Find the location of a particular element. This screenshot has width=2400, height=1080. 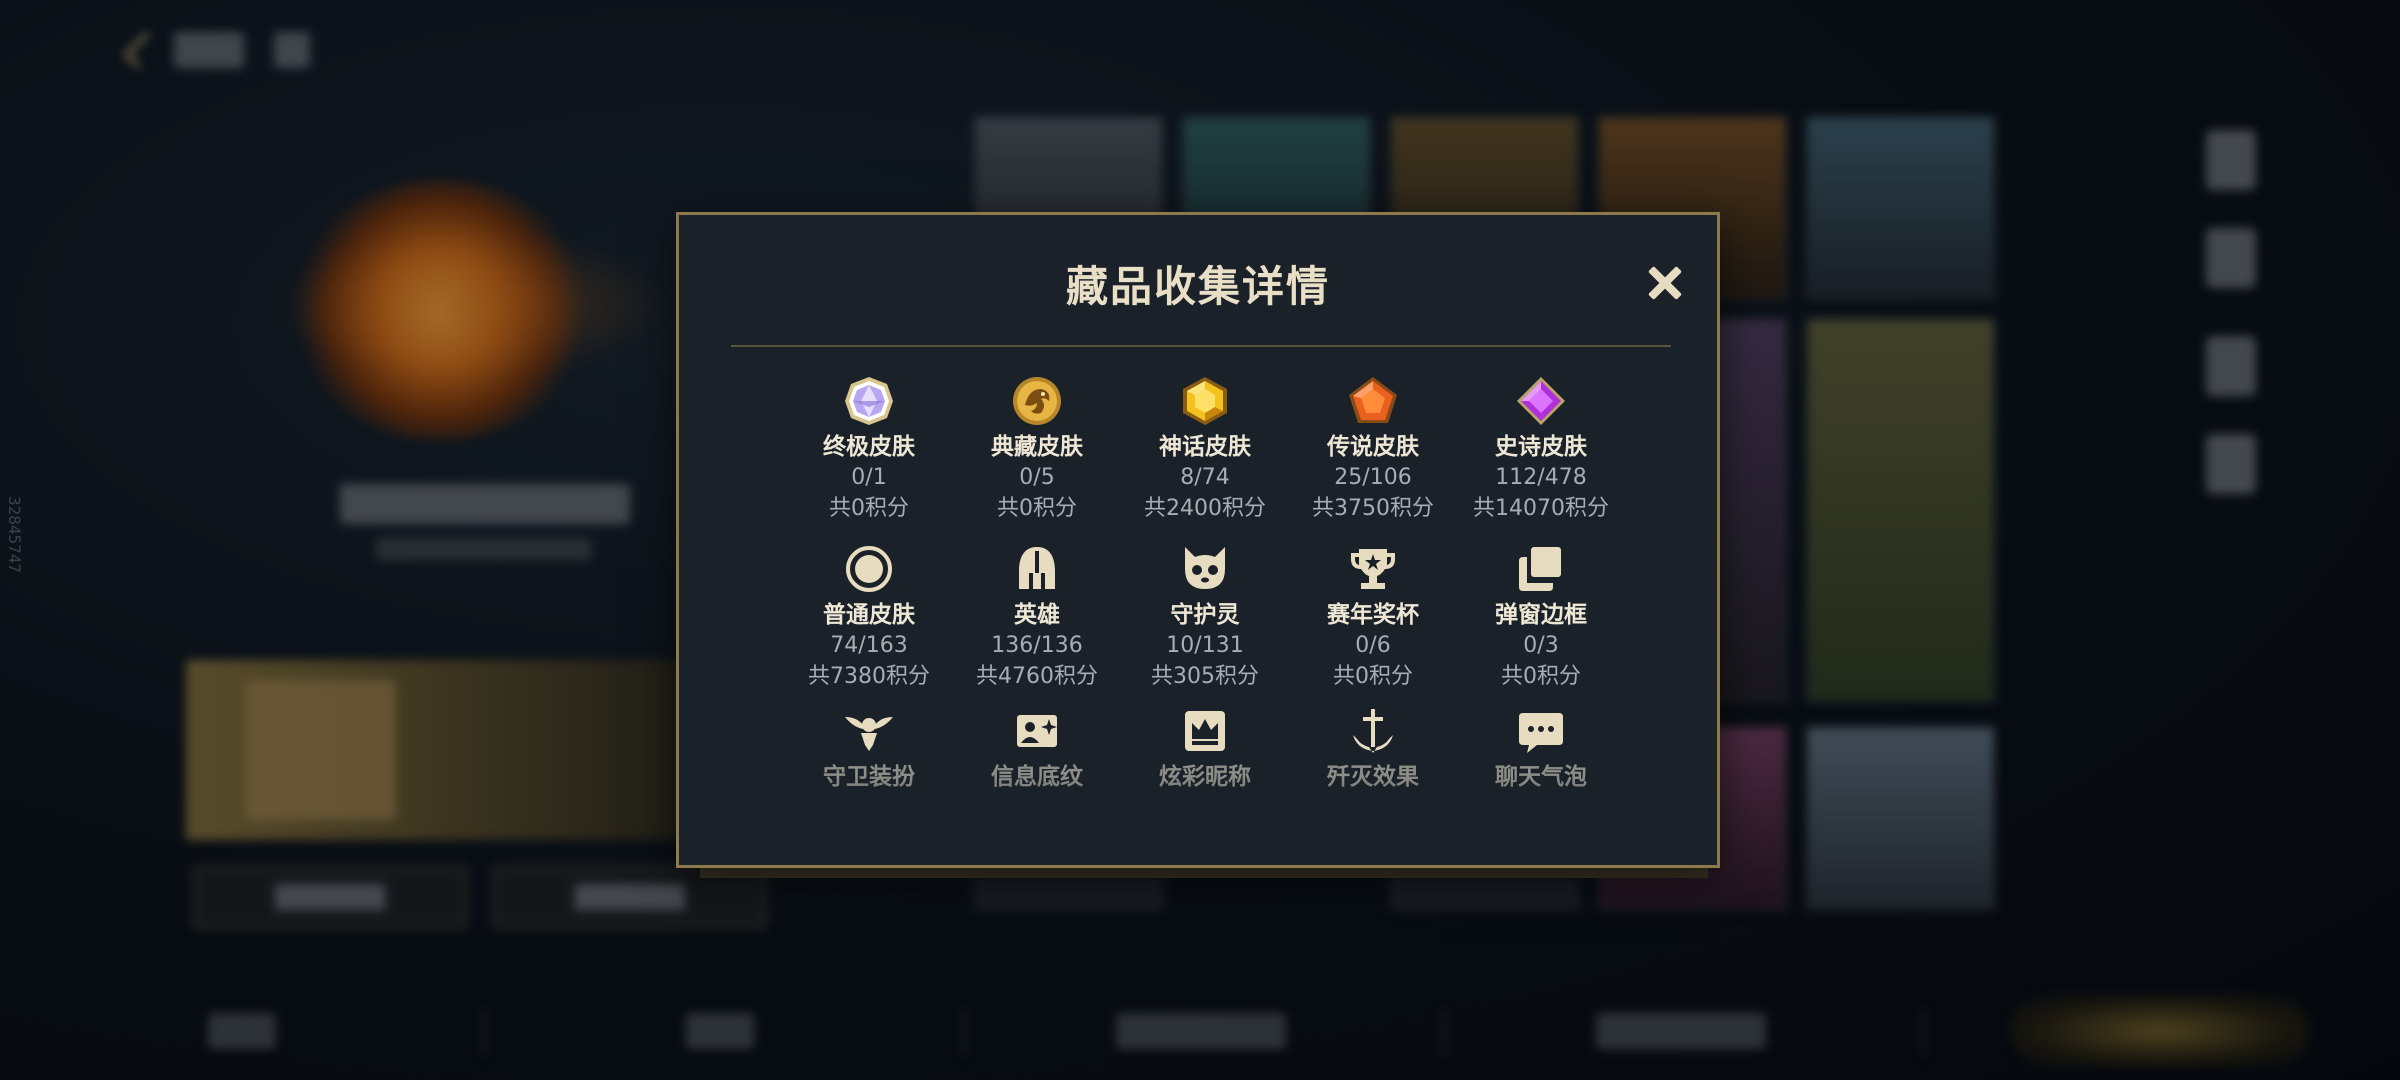

category-item-epic-skin: 史诗皮肤 112/478 共14070积分 is located at coordinates (1541, 450).